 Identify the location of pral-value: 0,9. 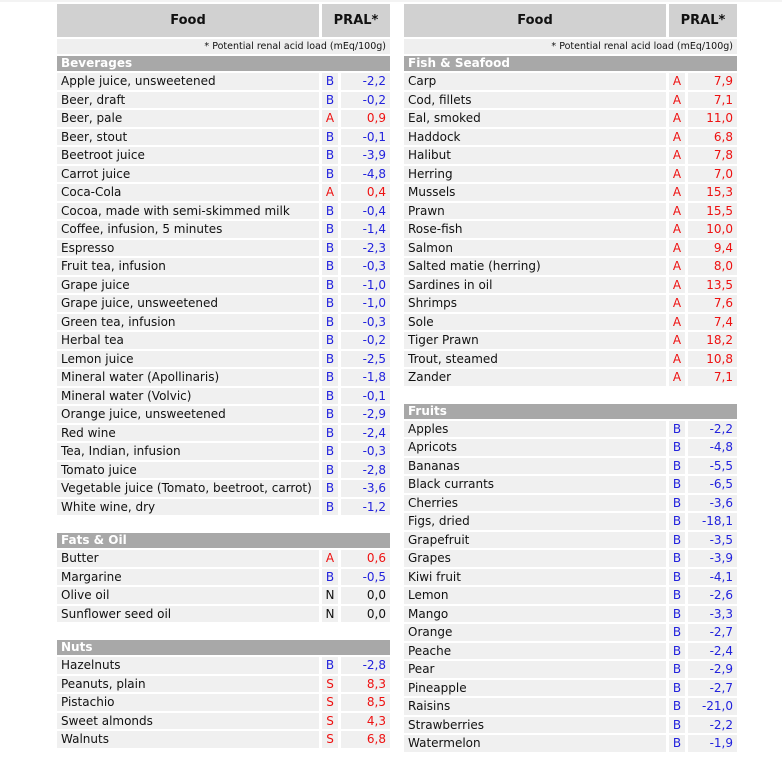
(365, 118).